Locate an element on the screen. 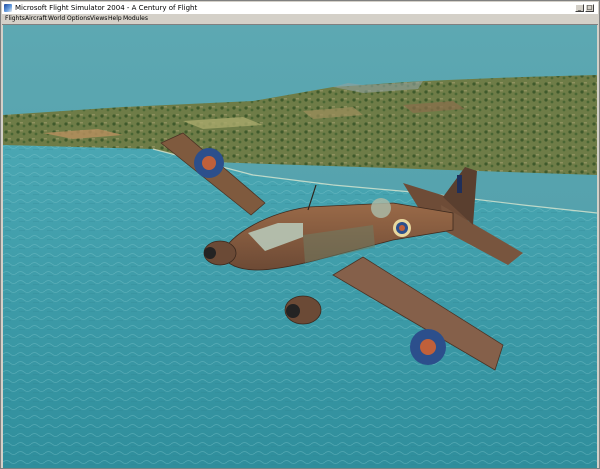  menu-flights: Flights is located at coordinates (15, 19).